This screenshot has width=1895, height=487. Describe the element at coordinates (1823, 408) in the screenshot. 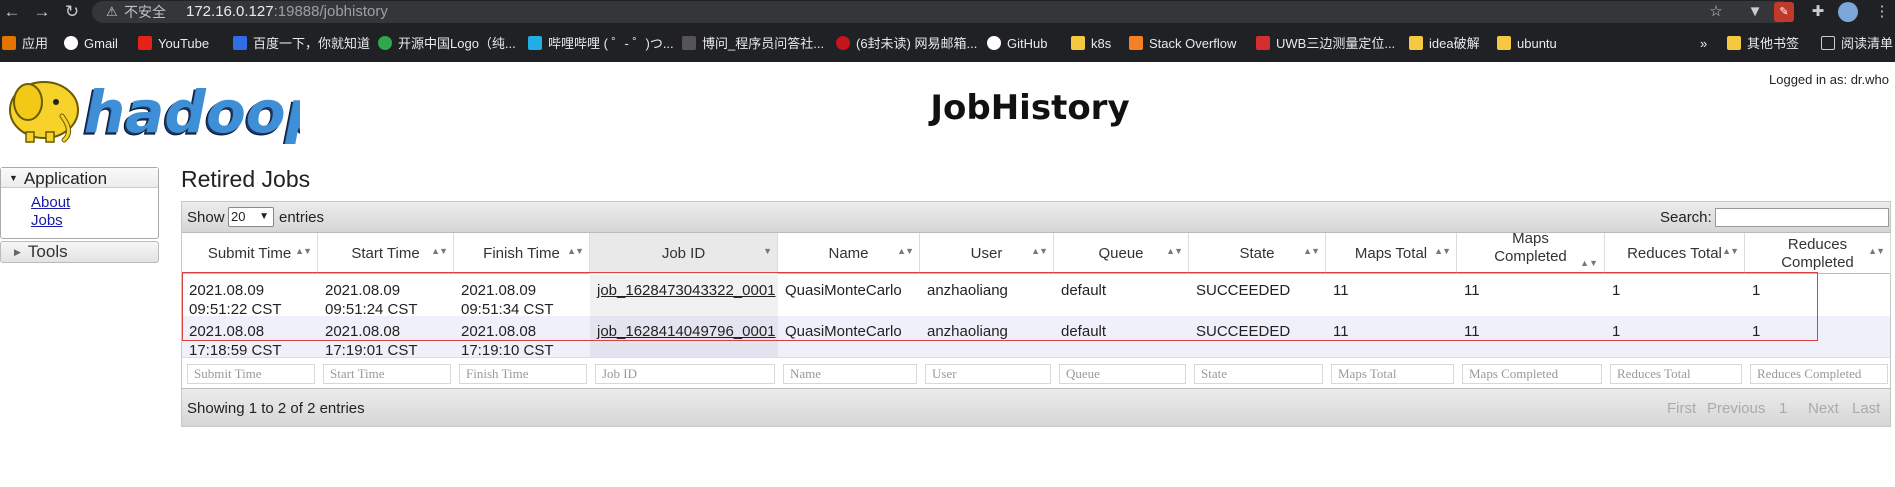

I see `pagination-next: Next` at that location.